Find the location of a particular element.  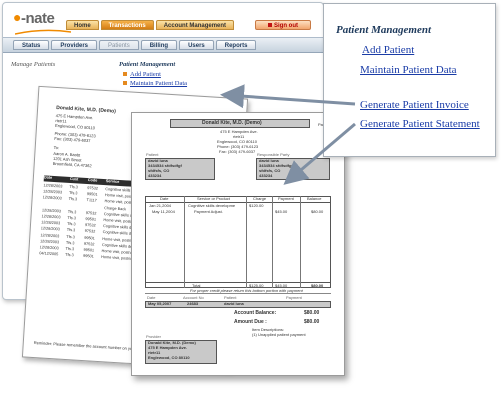

statement-col-service: Service or Product is located at coordinates (213, 198).